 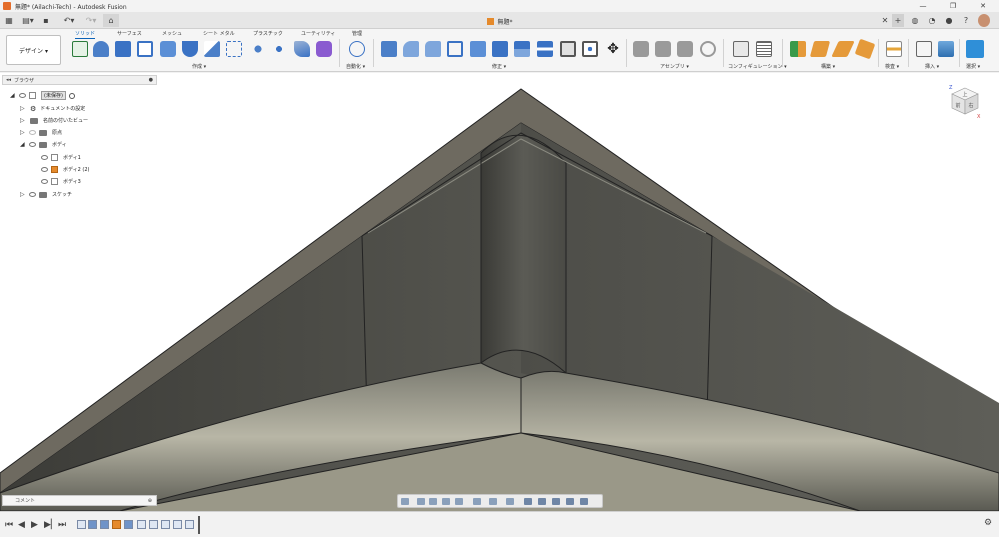 What do you see at coordinates (52, 108) in the screenshot?
I see `tree-item: ▷ ⚙ ドキュメントの設定` at bounding box center [52, 108].